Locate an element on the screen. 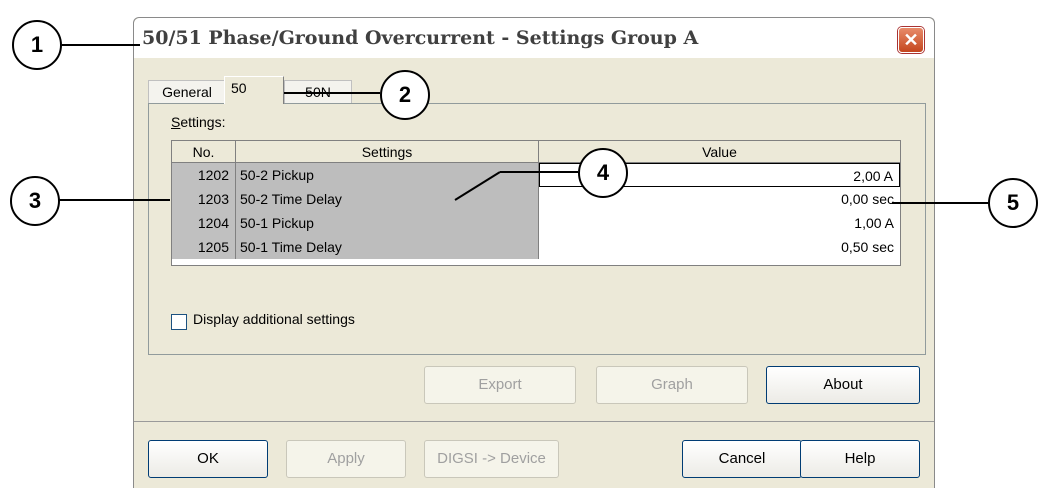 The image size is (1045, 490). callout-4: 4 is located at coordinates (603, 173).